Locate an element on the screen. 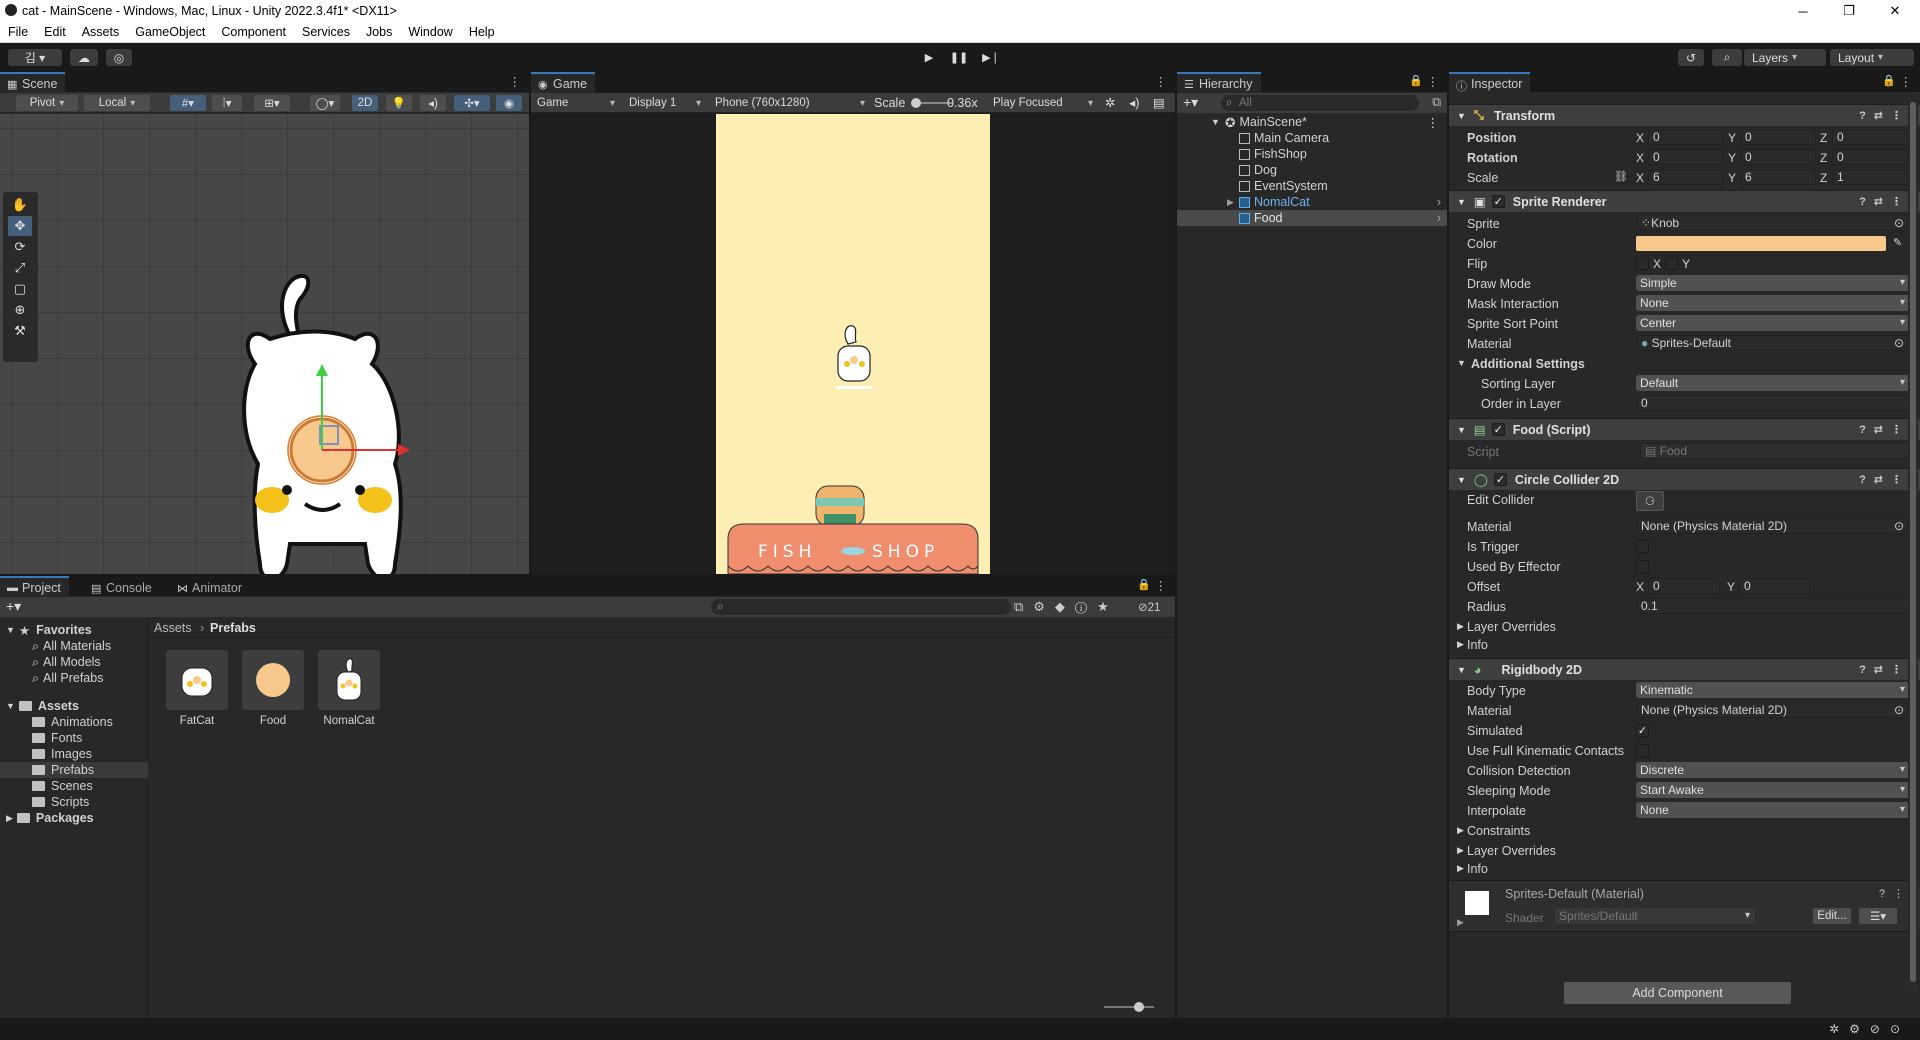 This screenshot has width=1920, height=1040. radius-field: 0.1 is located at coordinates (1773, 606).